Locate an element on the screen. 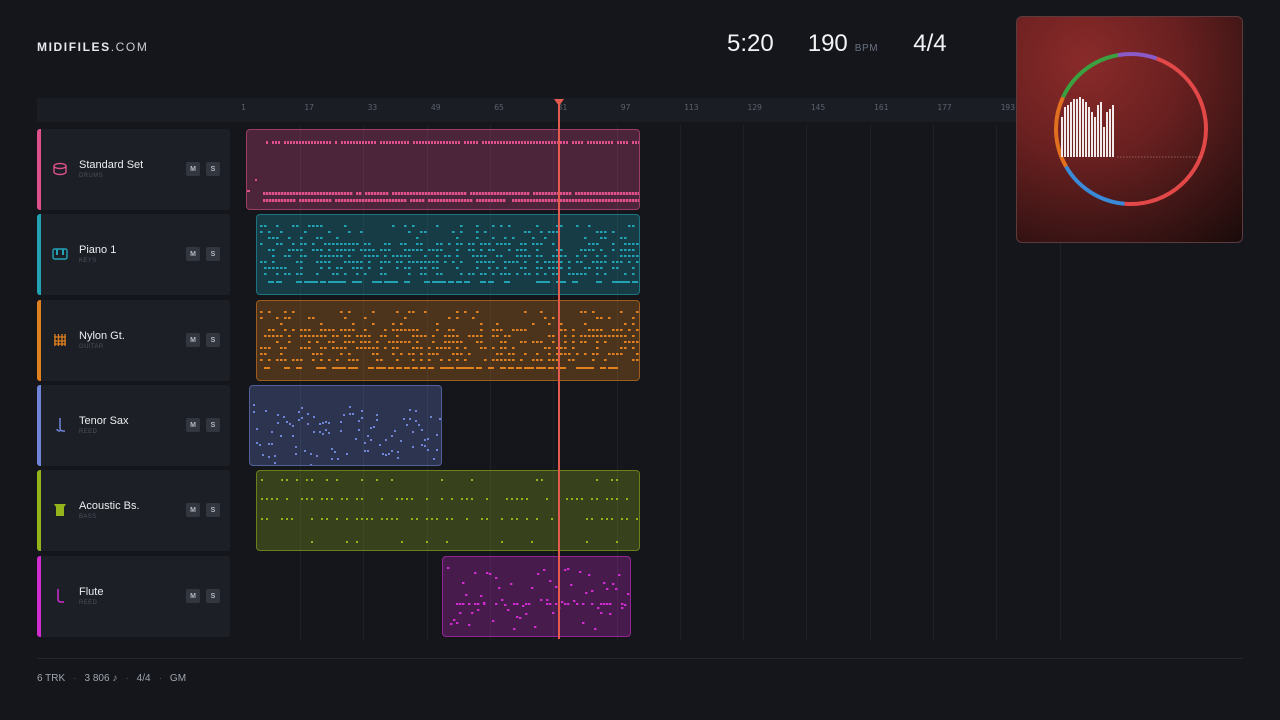 Image resolution: width=1280 pixels, height=720 pixels. guitar-icon is located at coordinates (60, 340).